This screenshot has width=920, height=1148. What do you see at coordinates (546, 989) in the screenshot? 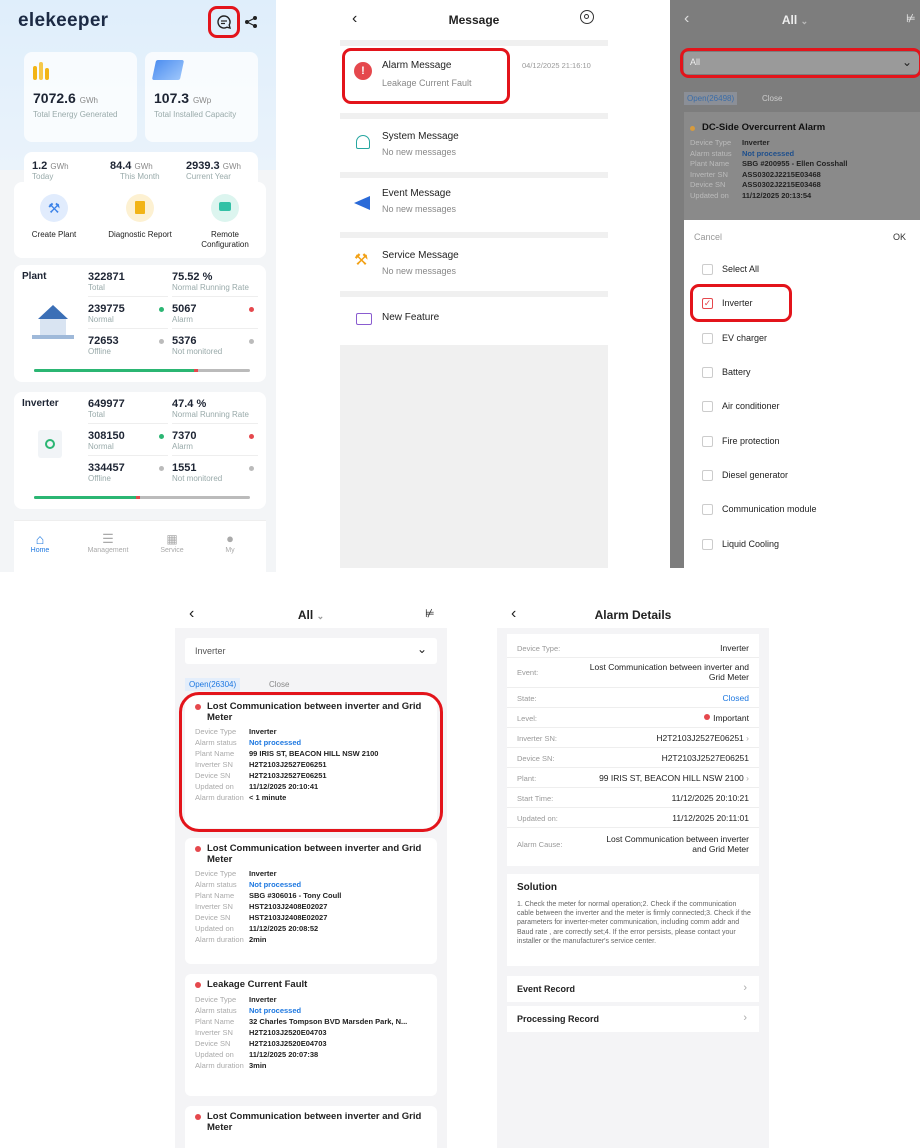
I see `event-record-label: Event Record` at bounding box center [546, 989].